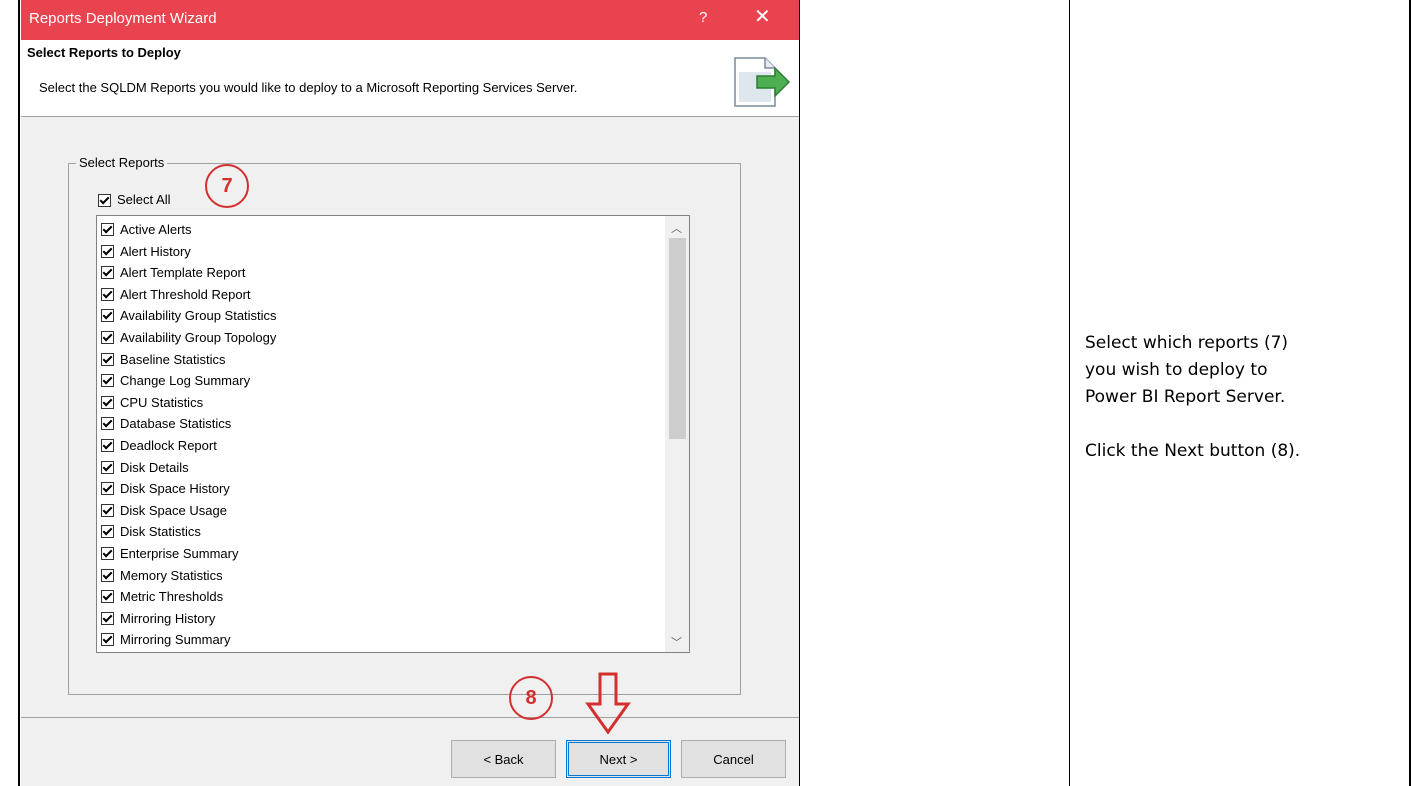 The width and height of the screenshot is (1412, 786). Describe the element at coordinates (104, 52) in the screenshot. I see `page-heading: Select Reports to Deploy` at that location.